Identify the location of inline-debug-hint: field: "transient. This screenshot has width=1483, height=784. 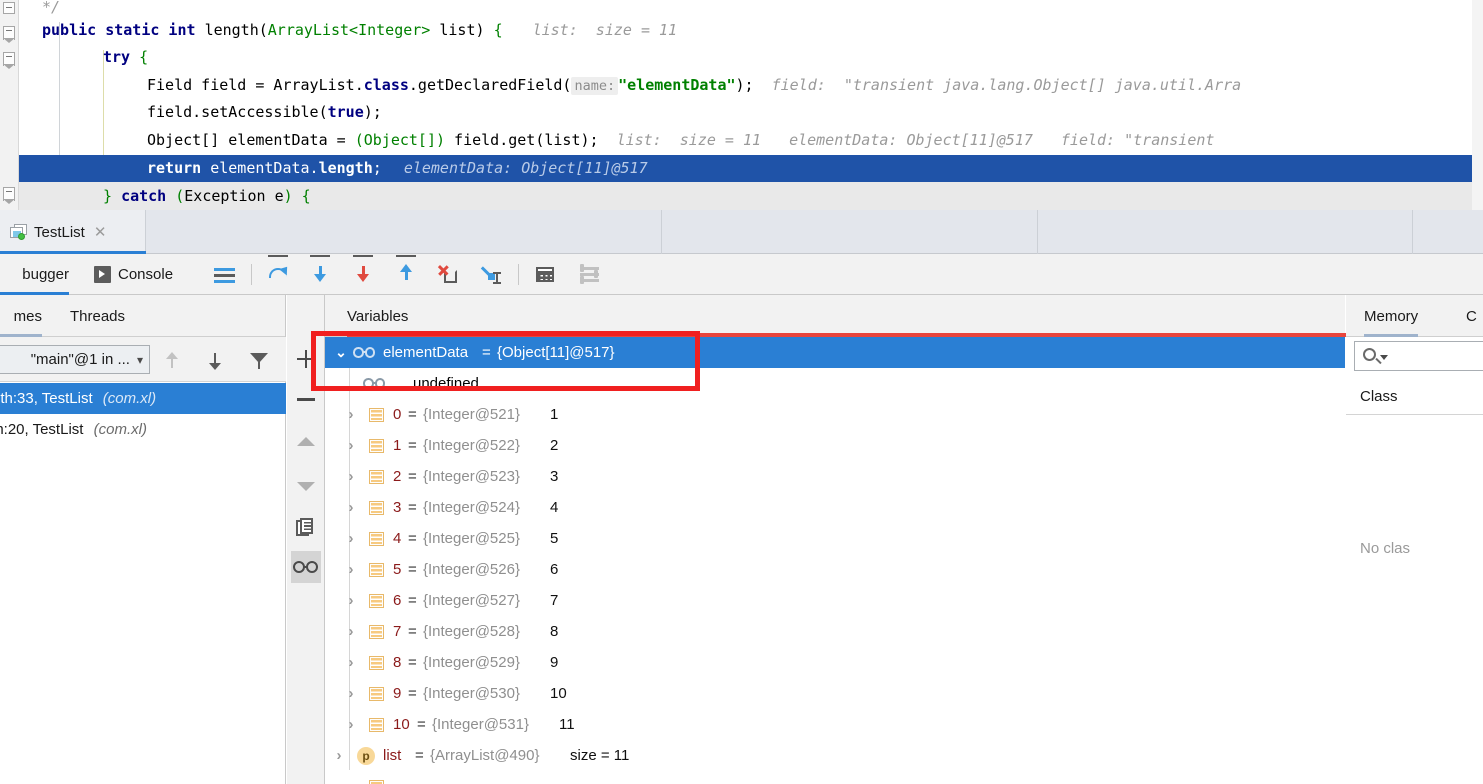
(1137, 140).